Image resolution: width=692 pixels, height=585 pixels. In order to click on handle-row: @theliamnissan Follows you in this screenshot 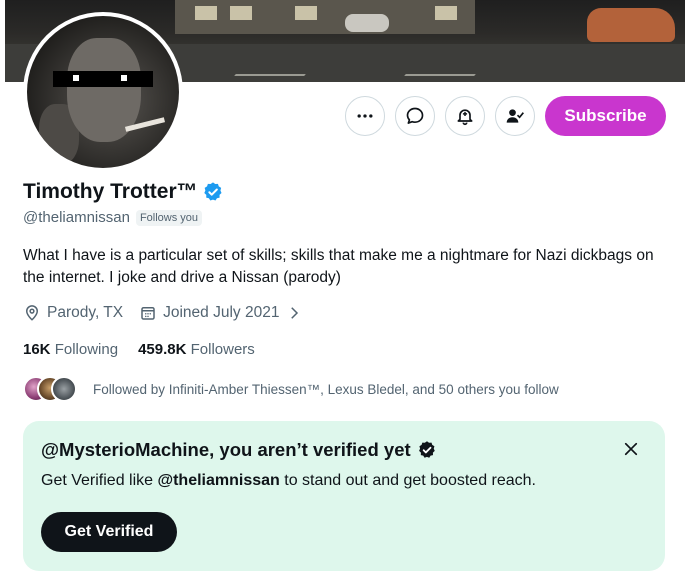, I will do `click(113, 217)`.